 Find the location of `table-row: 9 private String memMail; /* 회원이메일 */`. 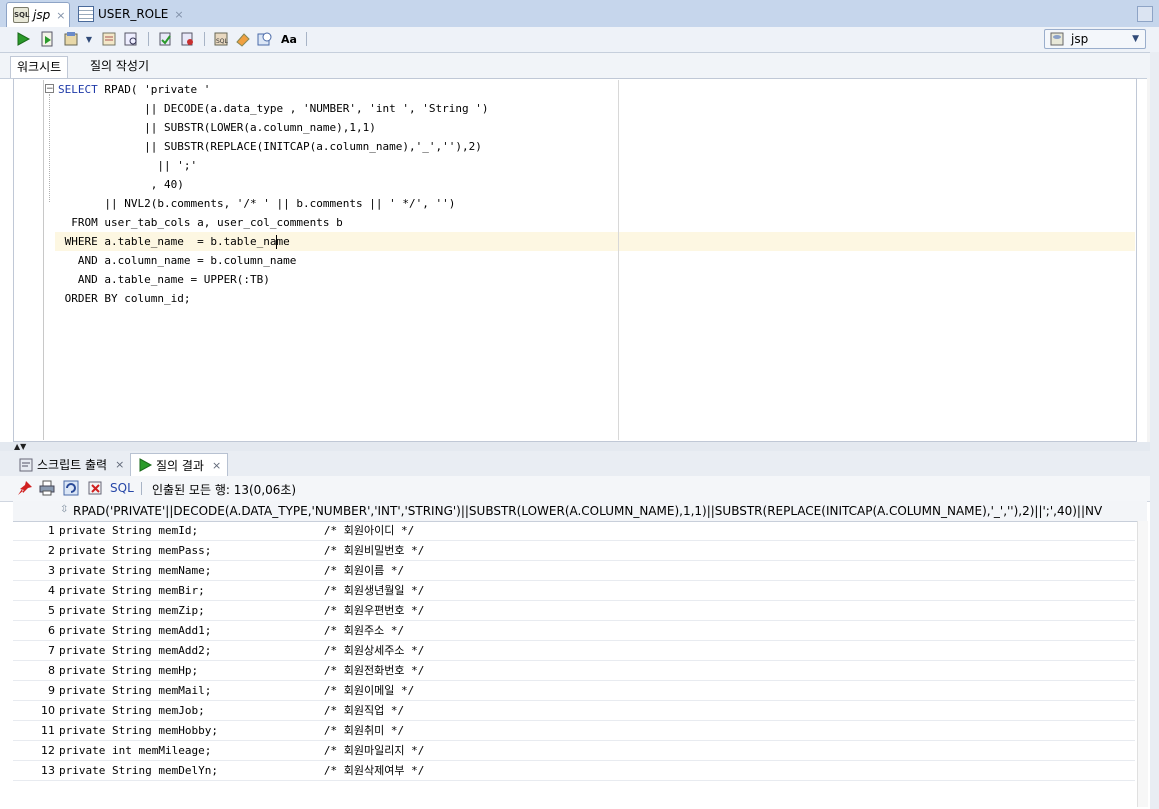

table-row: 9 private String memMail; /* 회원이메일 */ is located at coordinates (574, 691).